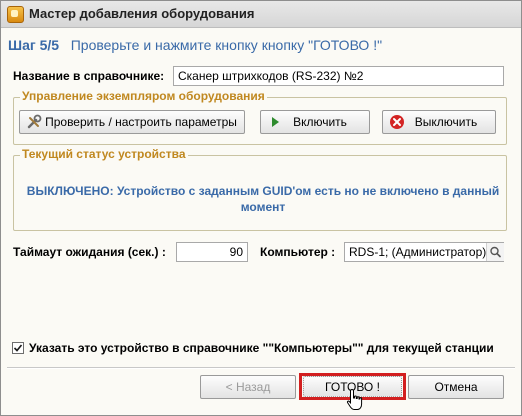 The width and height of the screenshot is (522, 416). I want to click on management-group-title: Управление экземпляром оборудования, so click(143, 96).